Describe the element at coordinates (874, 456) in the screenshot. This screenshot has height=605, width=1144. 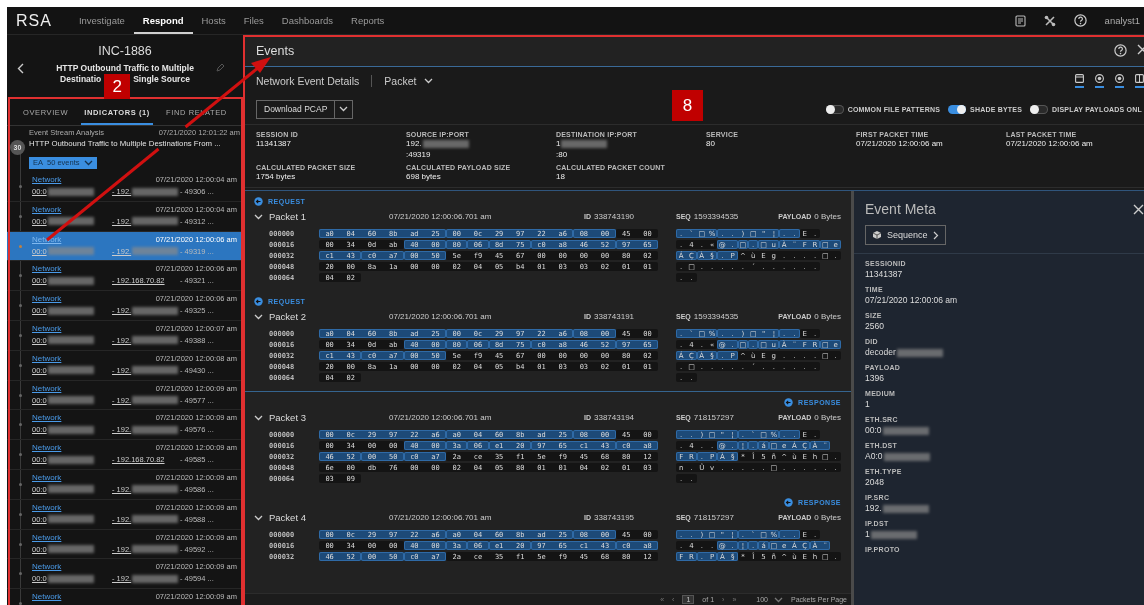
I see `meta-value: A0:0` at that location.